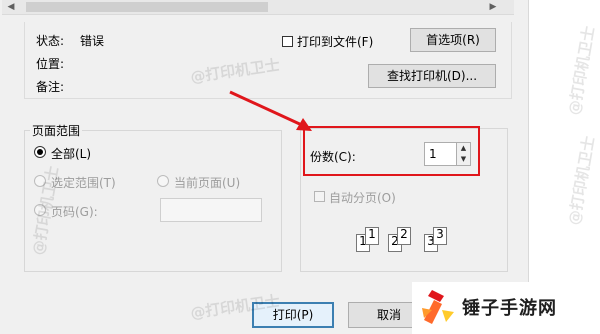  Describe the element at coordinates (163, 181) in the screenshot. I see `current-page-radio` at that location.